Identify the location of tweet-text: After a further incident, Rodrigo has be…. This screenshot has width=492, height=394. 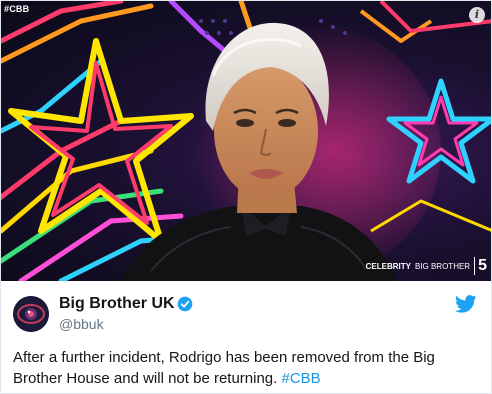
(248, 368).